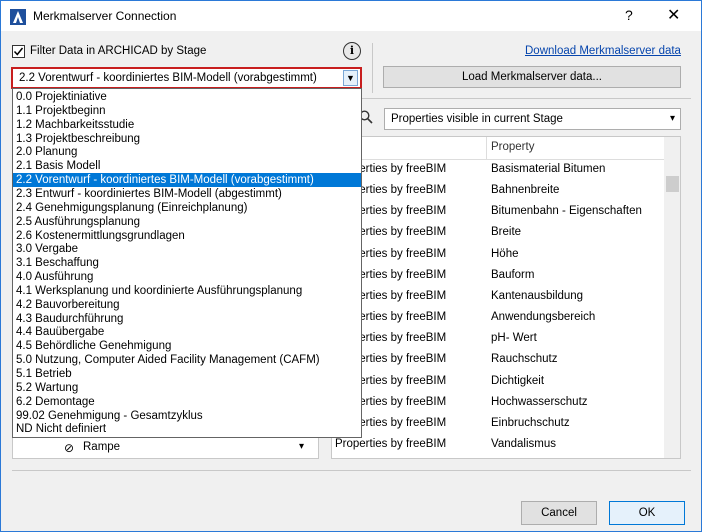 Image resolution: width=702 pixels, height=532 pixels. Describe the element at coordinates (514, 338) in the screenshot. I see `cell-property: pH- Wert` at that location.